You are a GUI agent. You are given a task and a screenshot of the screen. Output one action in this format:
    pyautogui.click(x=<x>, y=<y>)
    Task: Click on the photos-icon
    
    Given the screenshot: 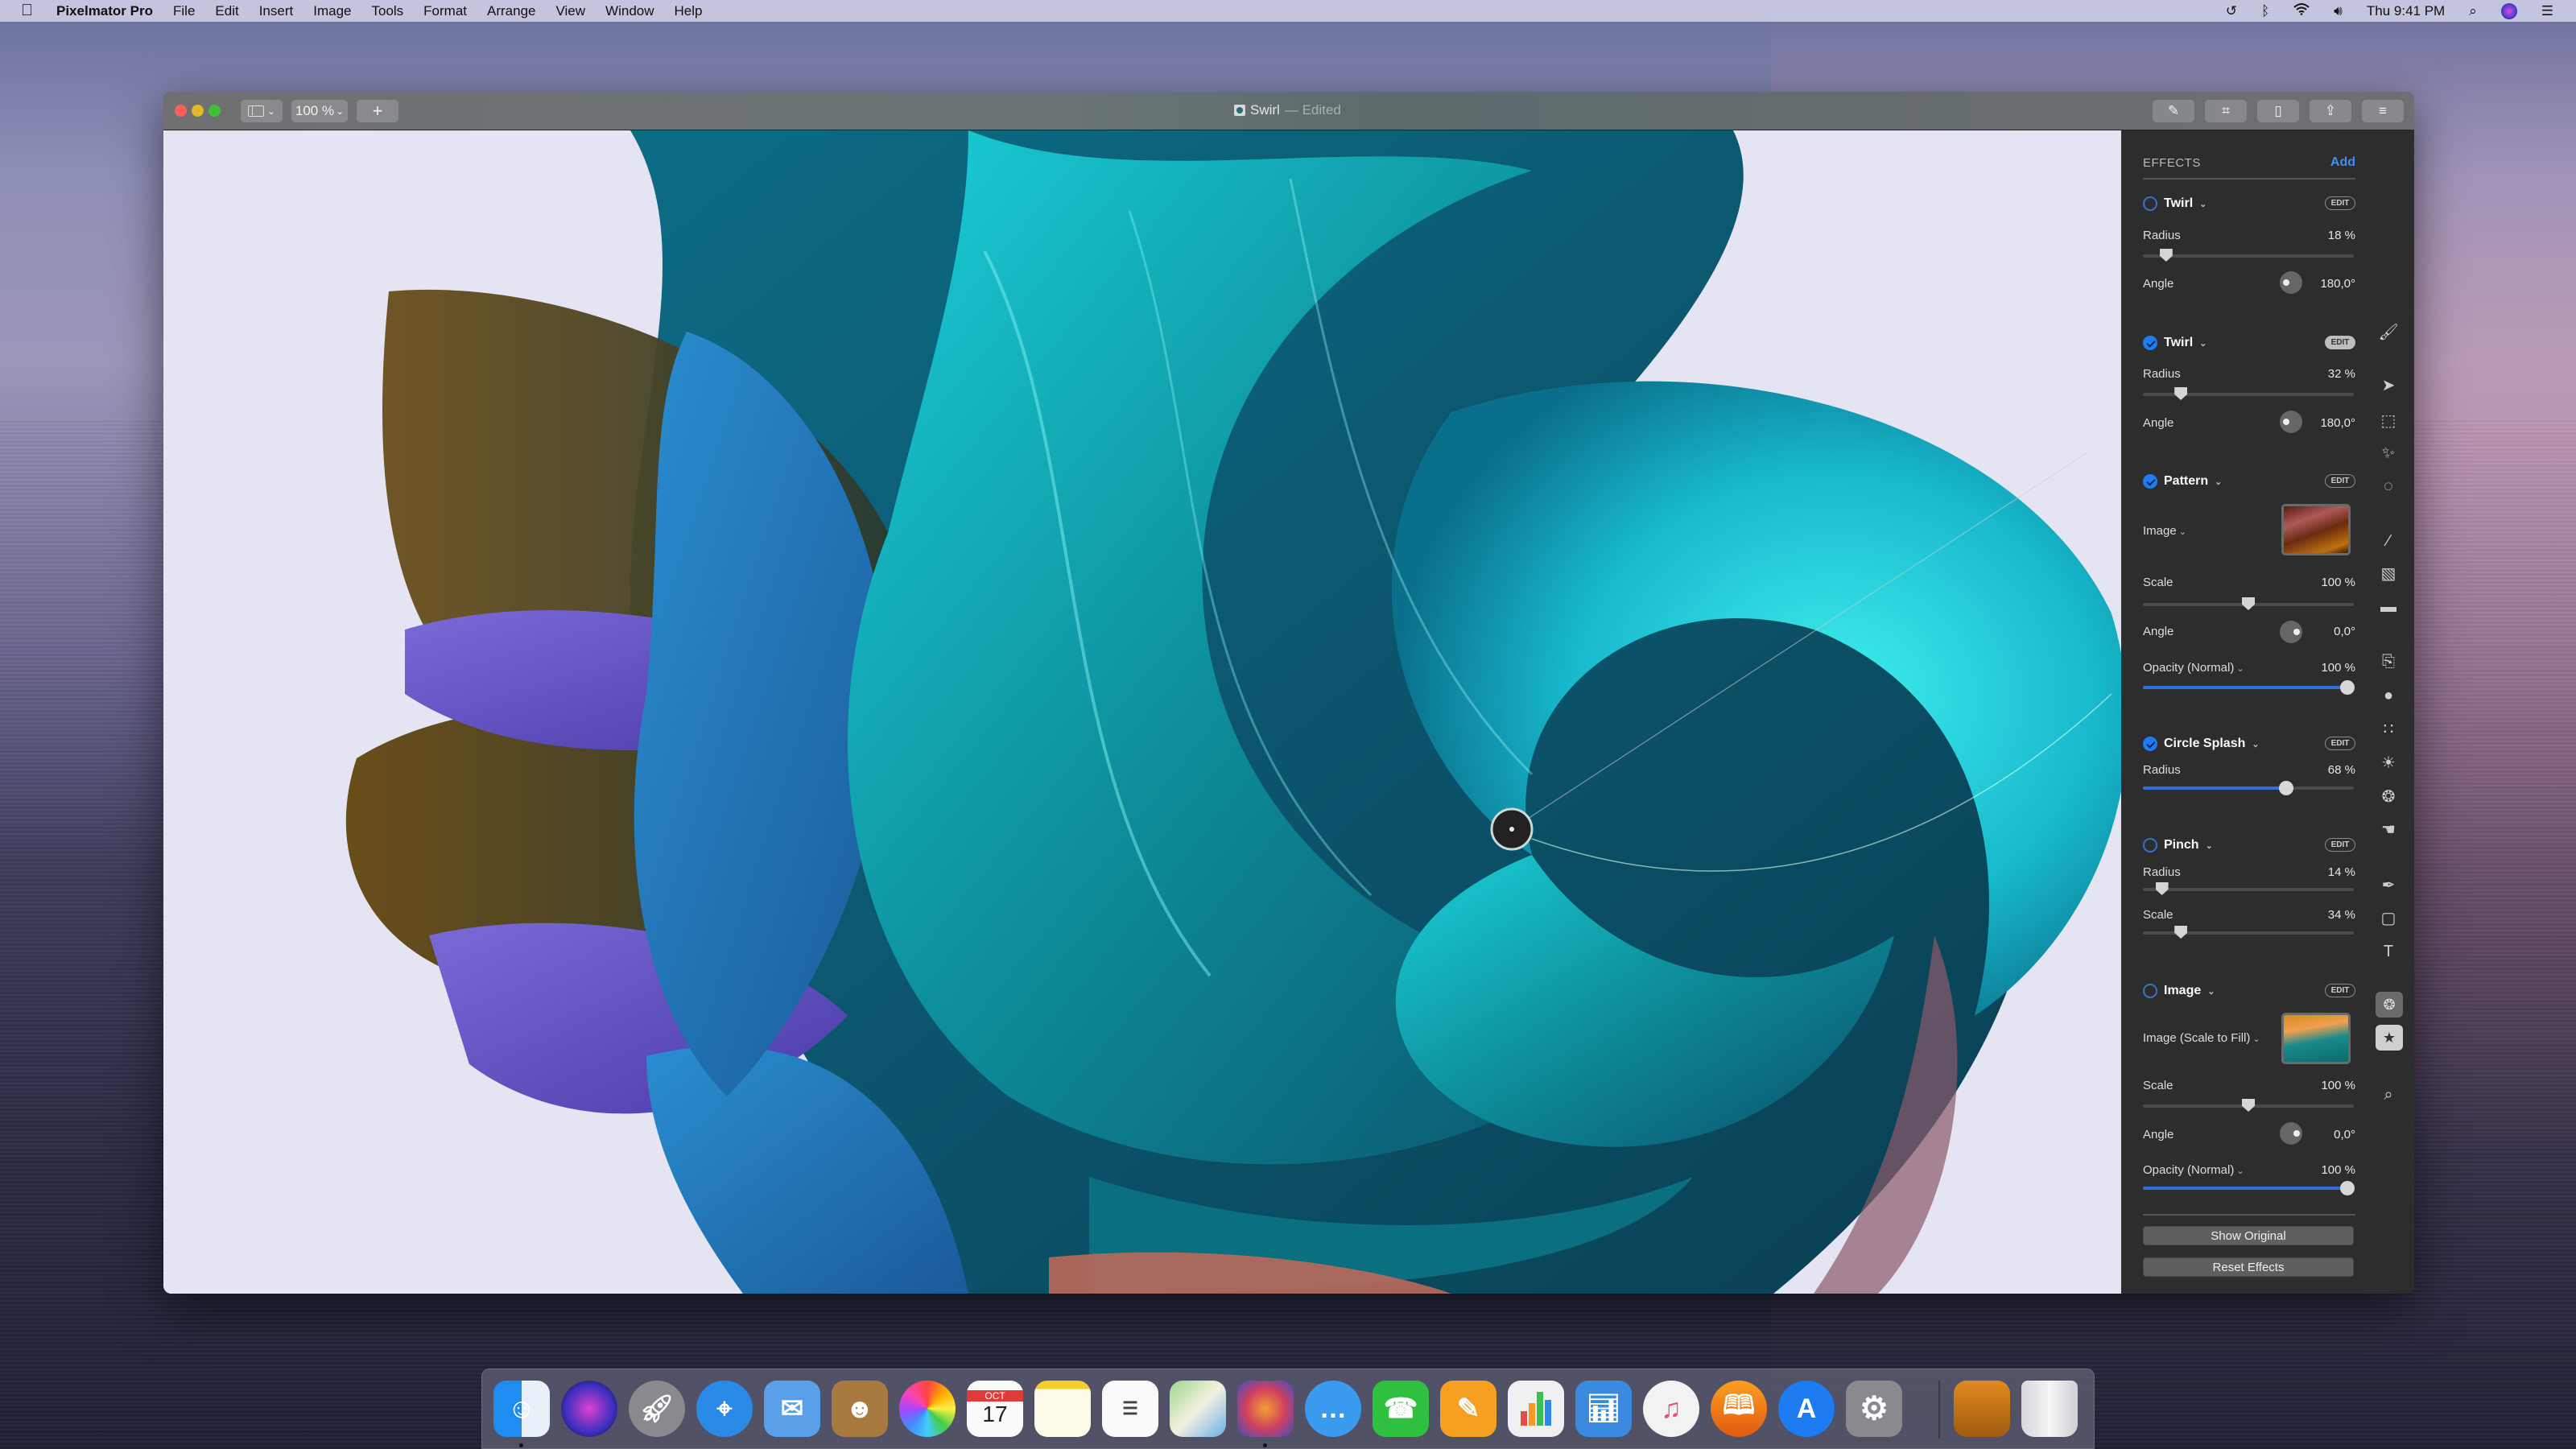 What is the action you would take?
    pyautogui.click(x=927, y=1409)
    